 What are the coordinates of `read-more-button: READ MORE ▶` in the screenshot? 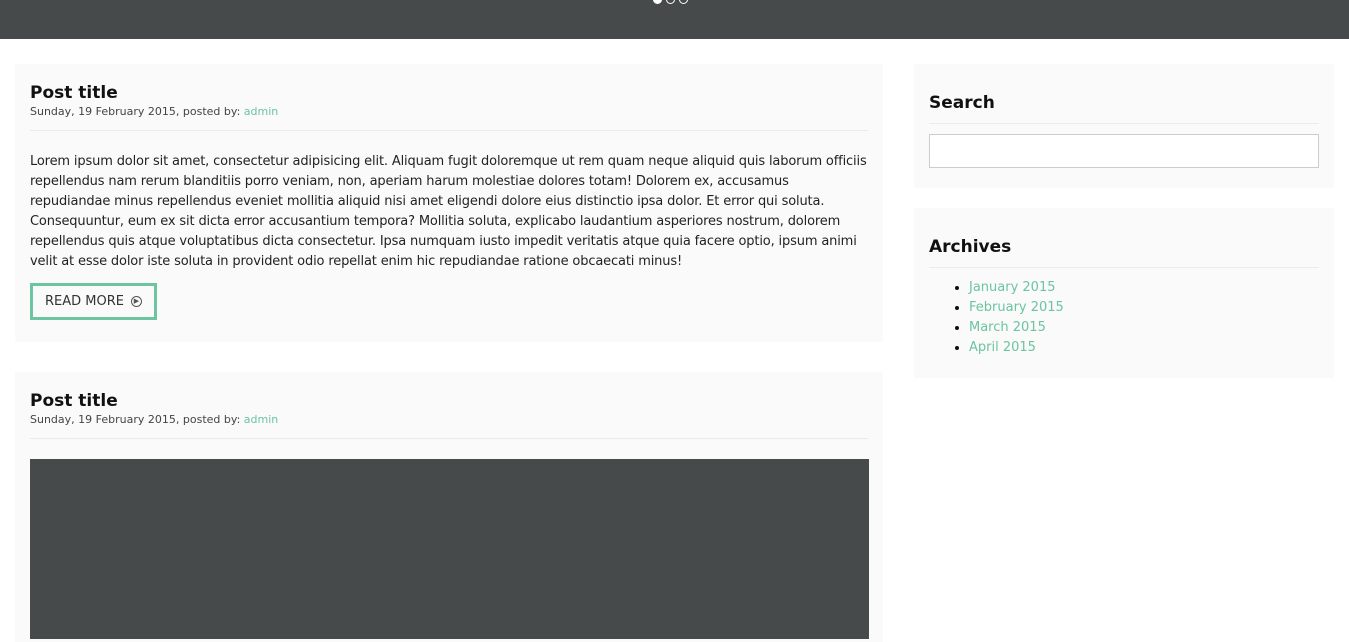 It's located at (93, 301).